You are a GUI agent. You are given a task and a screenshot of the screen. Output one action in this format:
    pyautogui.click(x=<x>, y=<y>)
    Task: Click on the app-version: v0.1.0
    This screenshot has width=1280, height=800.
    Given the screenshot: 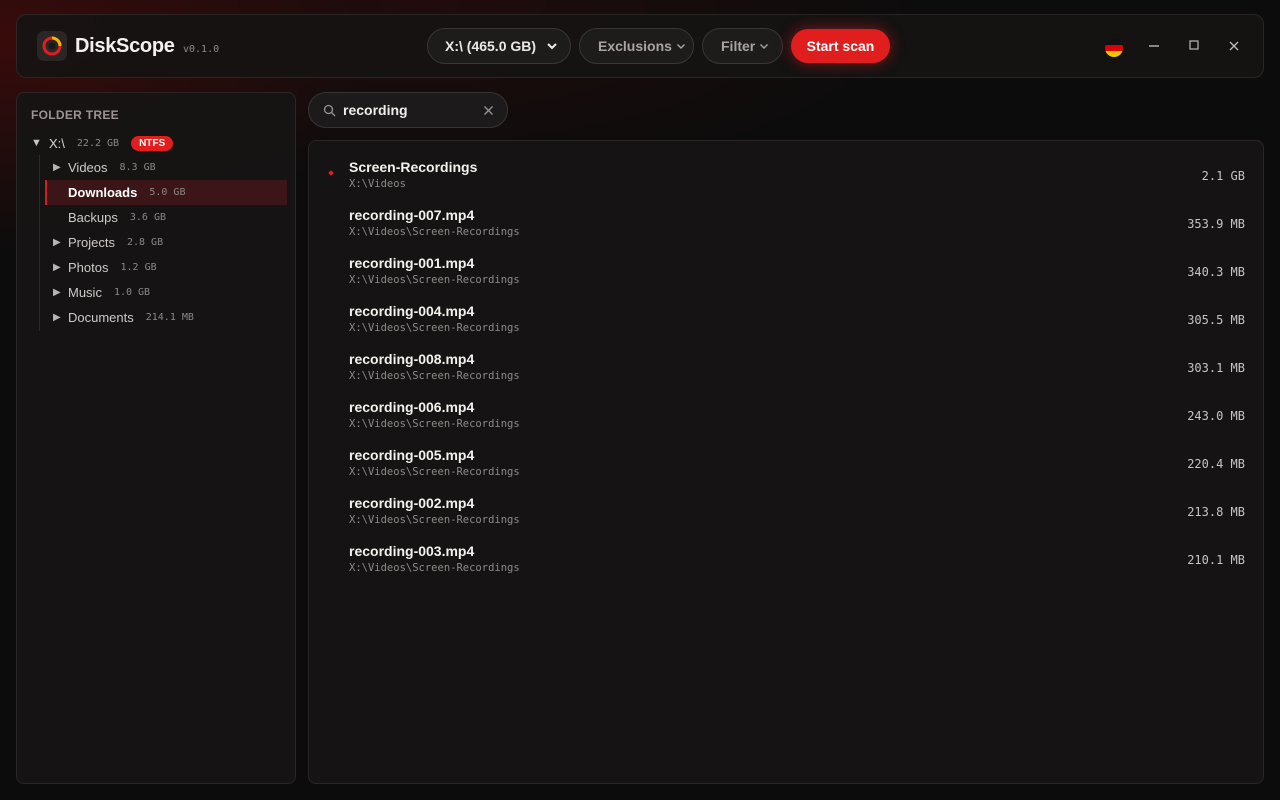 What is the action you would take?
    pyautogui.click(x=201, y=49)
    